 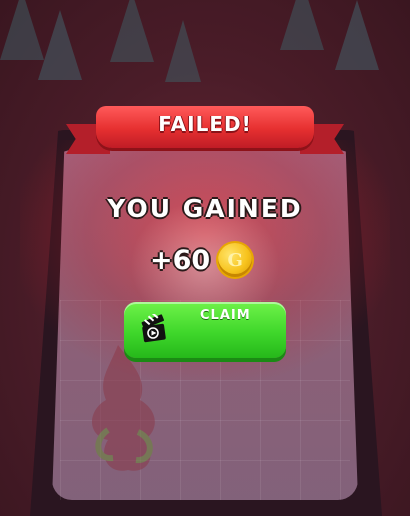 I want to click on reward-amount: +60, so click(x=180, y=260).